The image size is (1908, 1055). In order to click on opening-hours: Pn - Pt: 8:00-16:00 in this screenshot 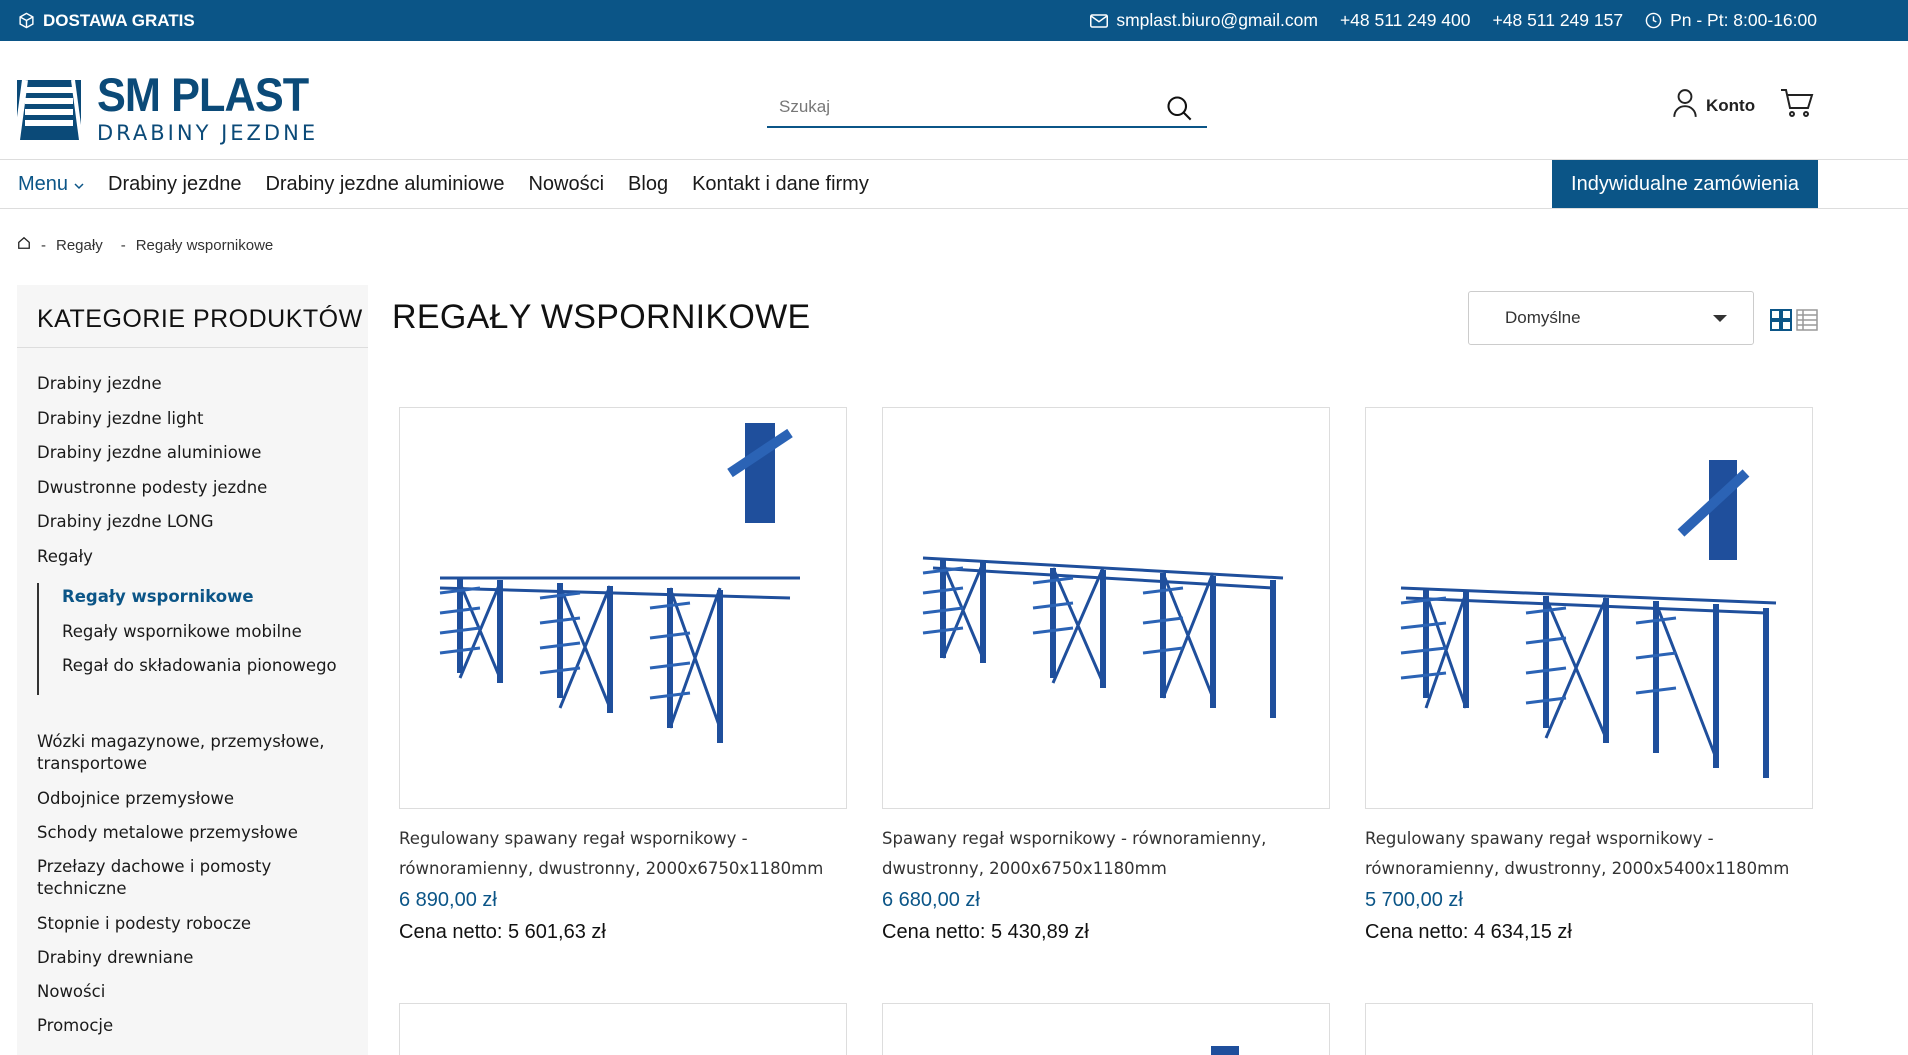, I will do `click(1731, 20)`.